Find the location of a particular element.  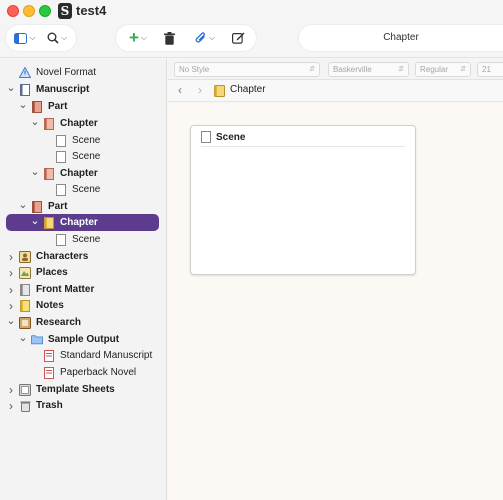

font-size-field: 21 is located at coordinates (490, 69).